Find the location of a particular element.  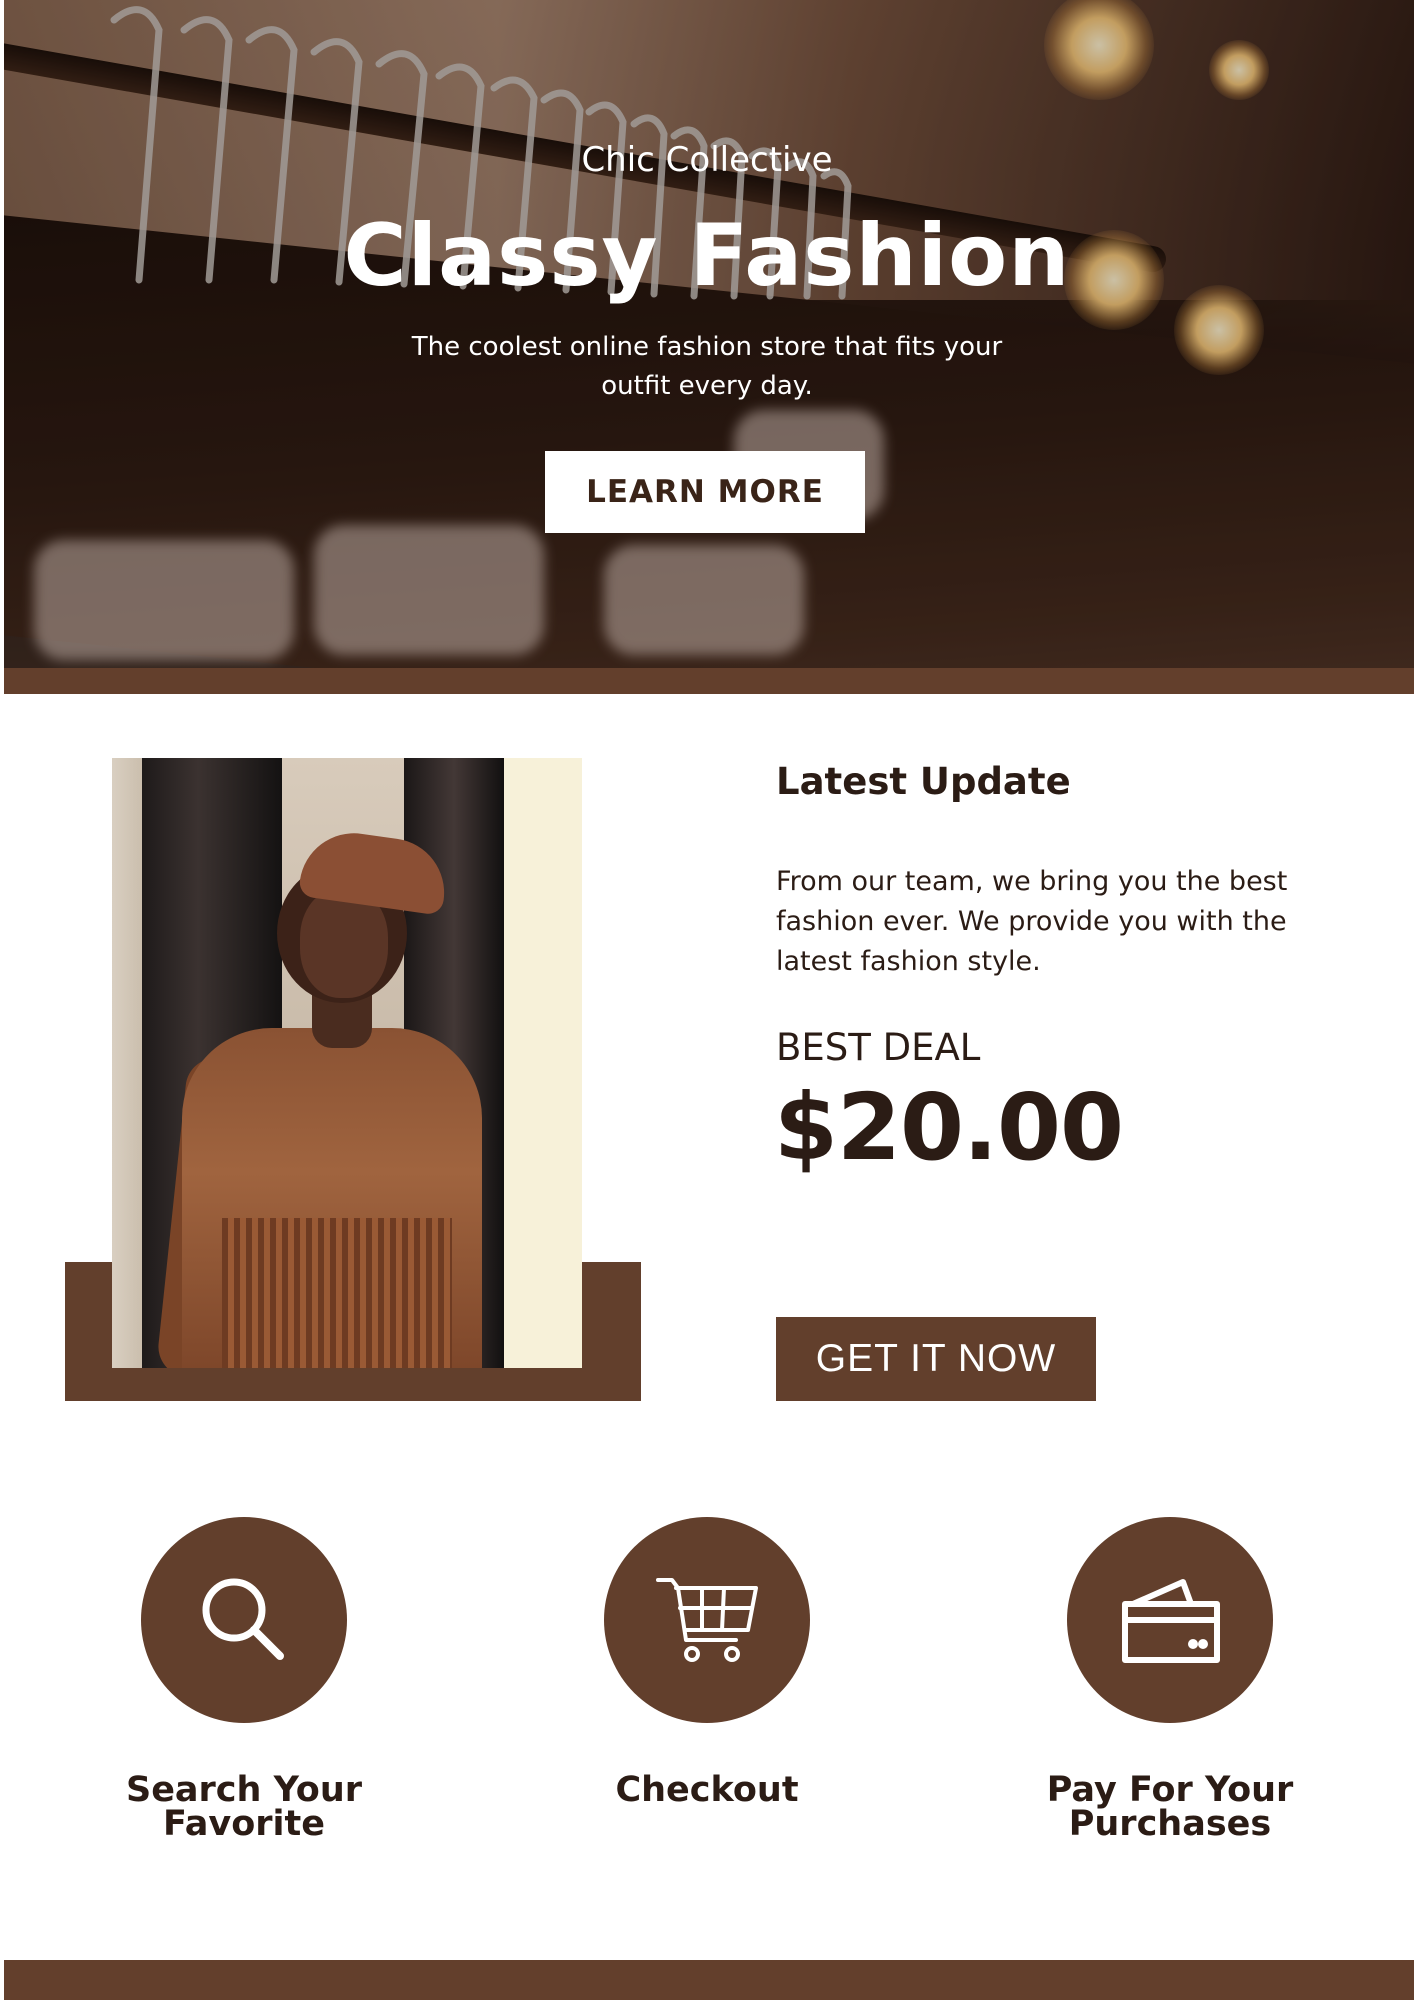

checkout-feature-label: Checkout is located at coordinates (707, 1790).